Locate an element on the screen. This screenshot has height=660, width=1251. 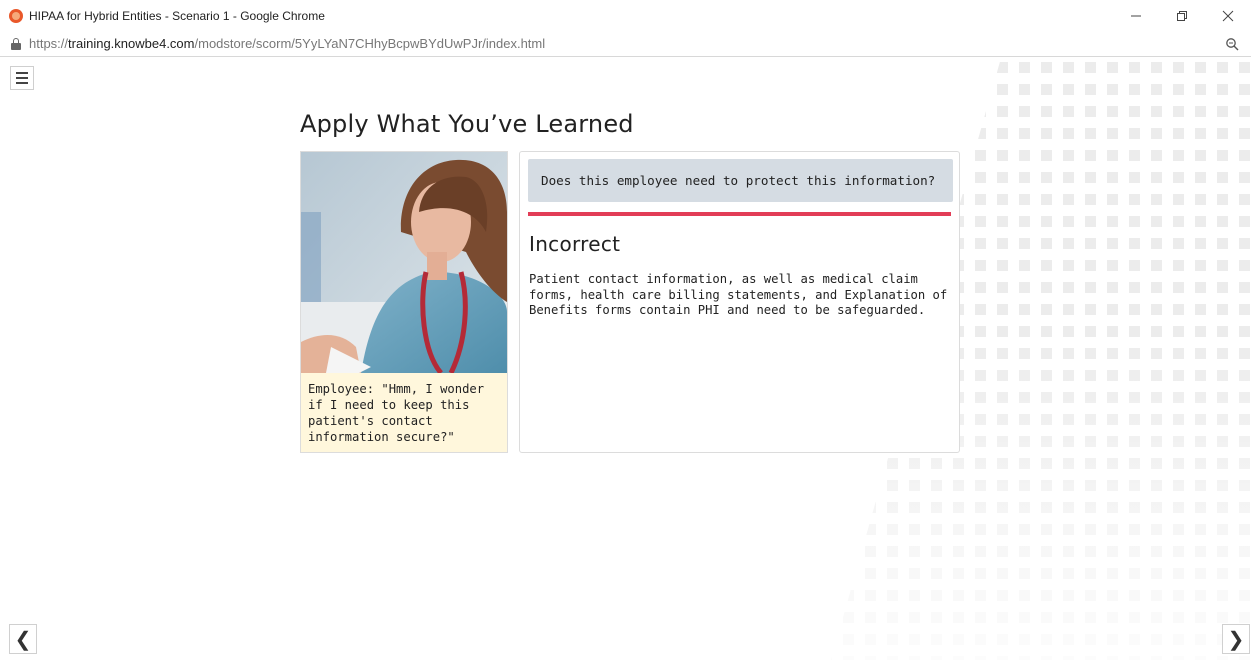
minimize-button is located at coordinates (1136, 15).